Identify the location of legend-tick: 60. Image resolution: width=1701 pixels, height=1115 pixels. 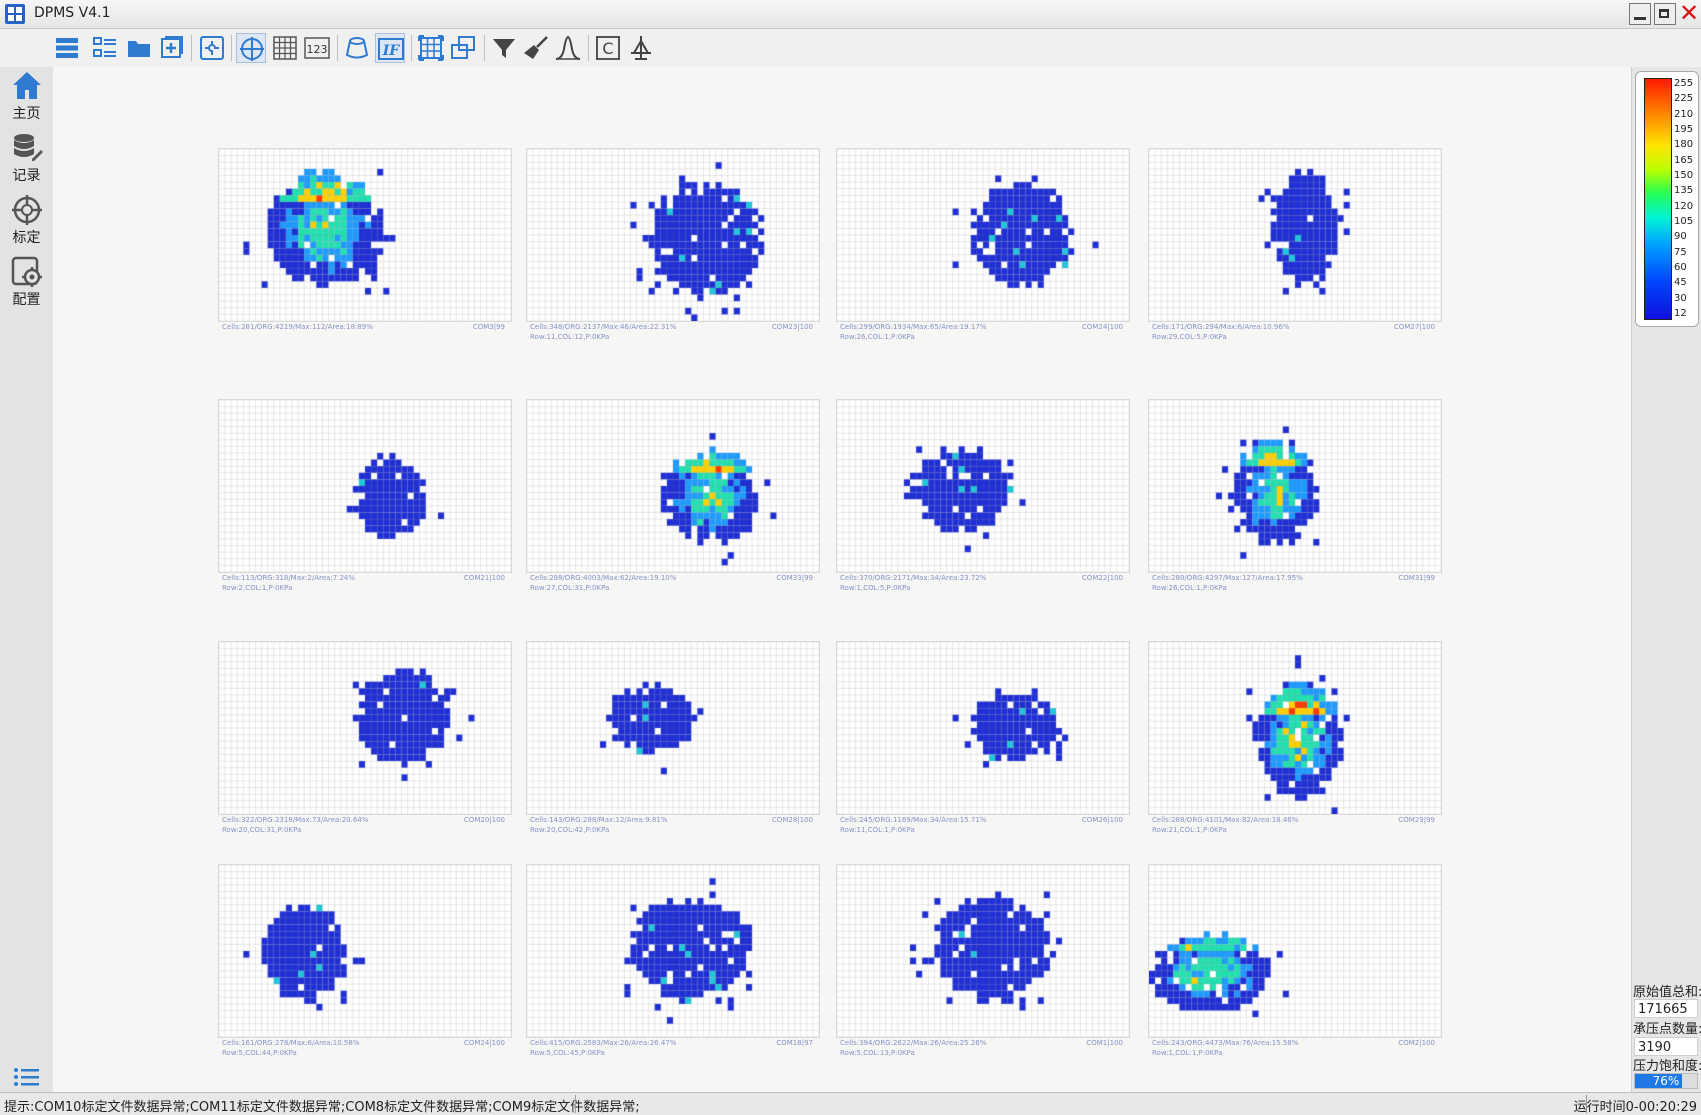
(1680, 267).